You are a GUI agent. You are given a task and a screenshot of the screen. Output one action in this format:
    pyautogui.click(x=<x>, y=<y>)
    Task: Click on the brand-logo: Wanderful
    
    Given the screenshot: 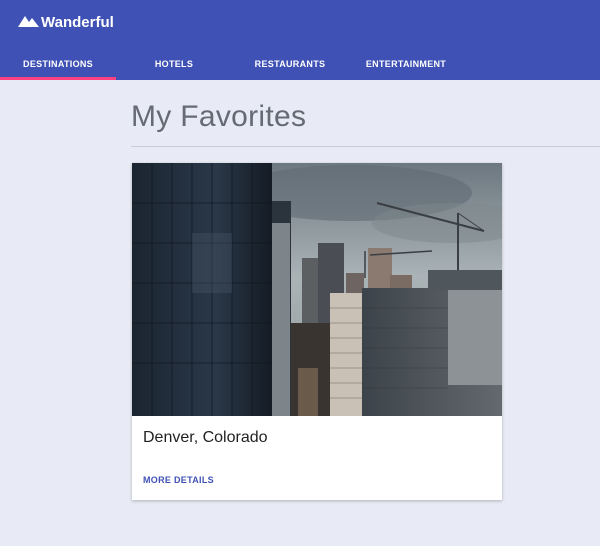 What is the action you would take?
    pyautogui.click(x=66, y=22)
    